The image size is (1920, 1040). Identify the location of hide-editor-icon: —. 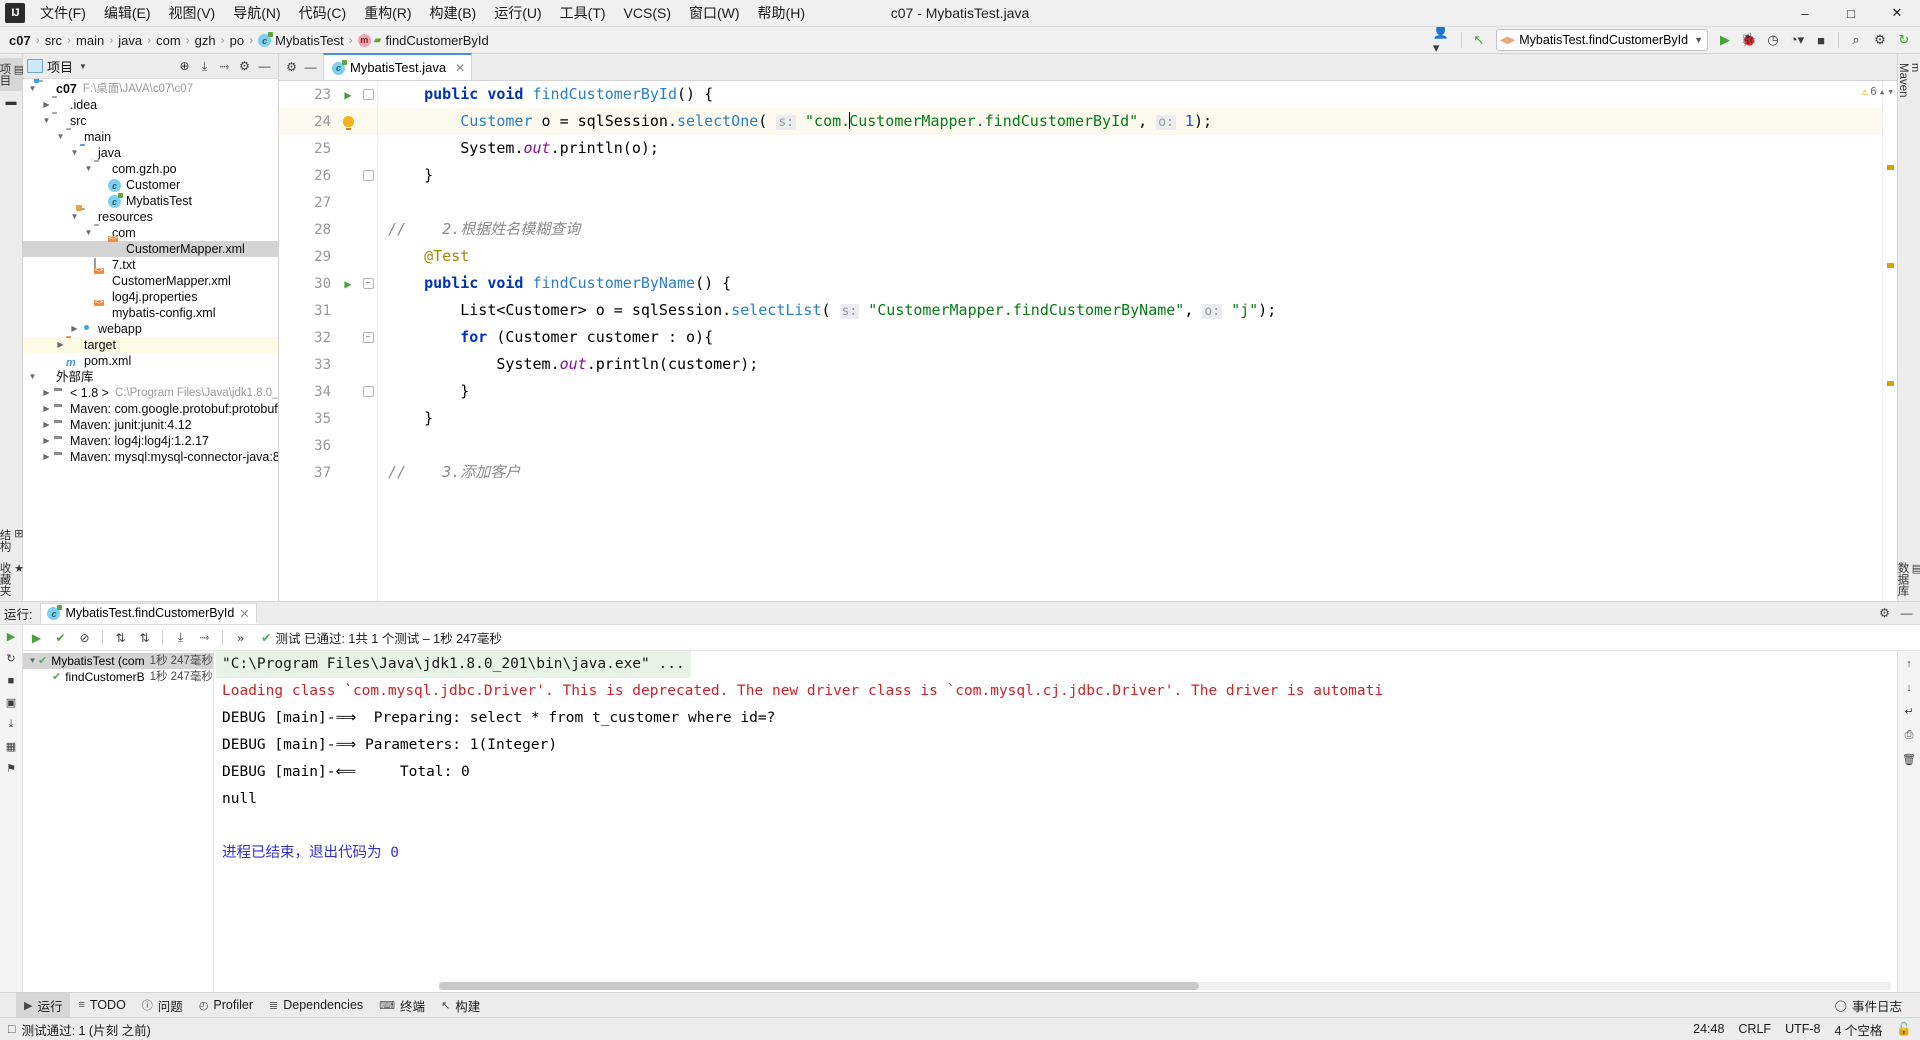
(310, 67).